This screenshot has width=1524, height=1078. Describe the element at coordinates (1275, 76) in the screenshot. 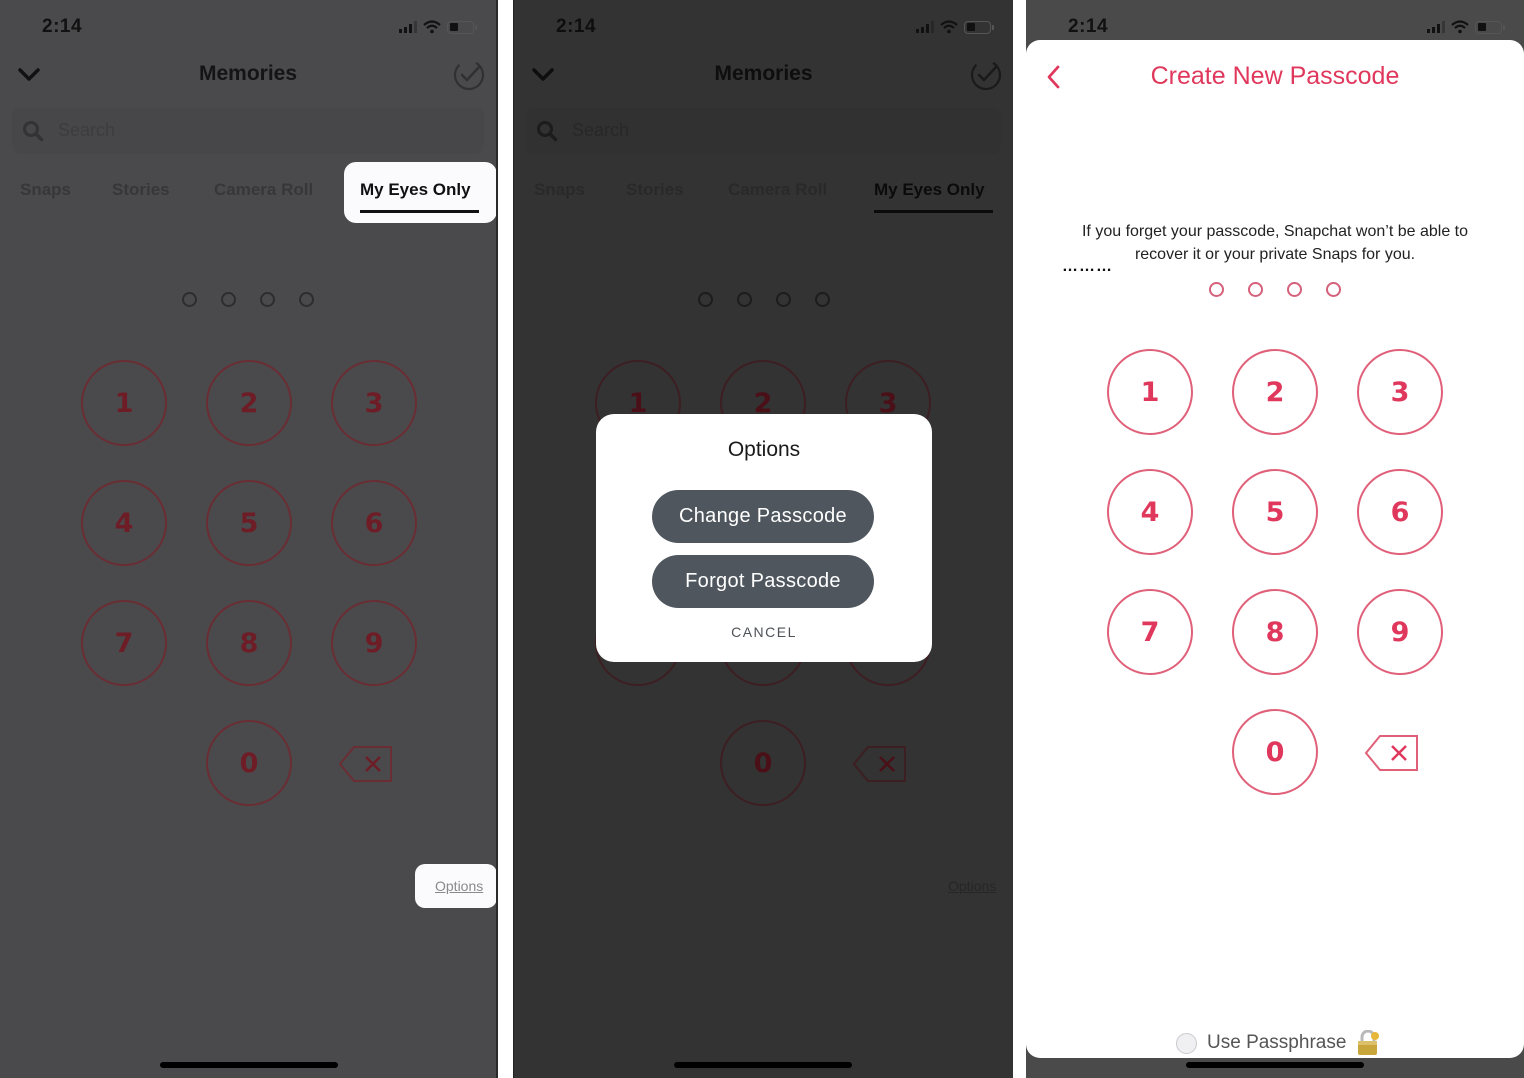

I see `page-title: Create New Passcode` at that location.